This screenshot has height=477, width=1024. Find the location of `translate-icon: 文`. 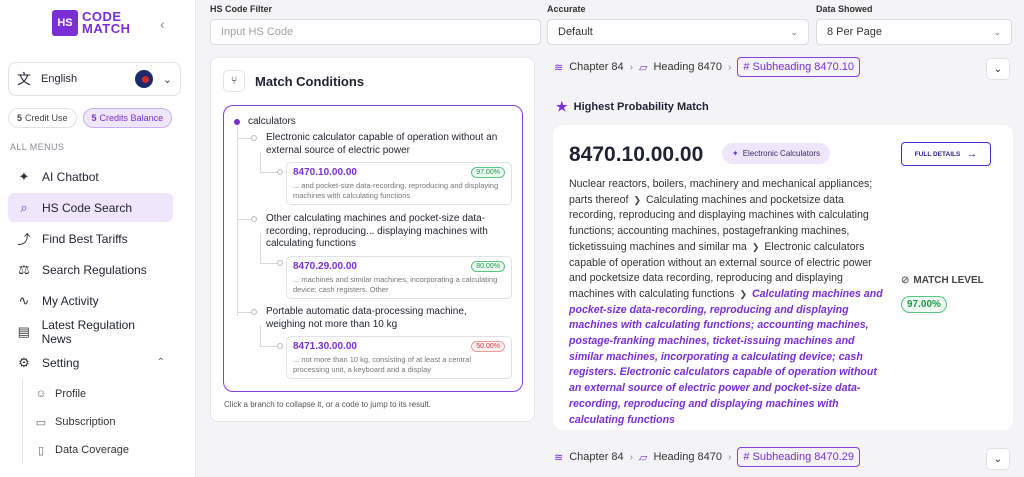

translate-icon: 文 is located at coordinates (24, 79).